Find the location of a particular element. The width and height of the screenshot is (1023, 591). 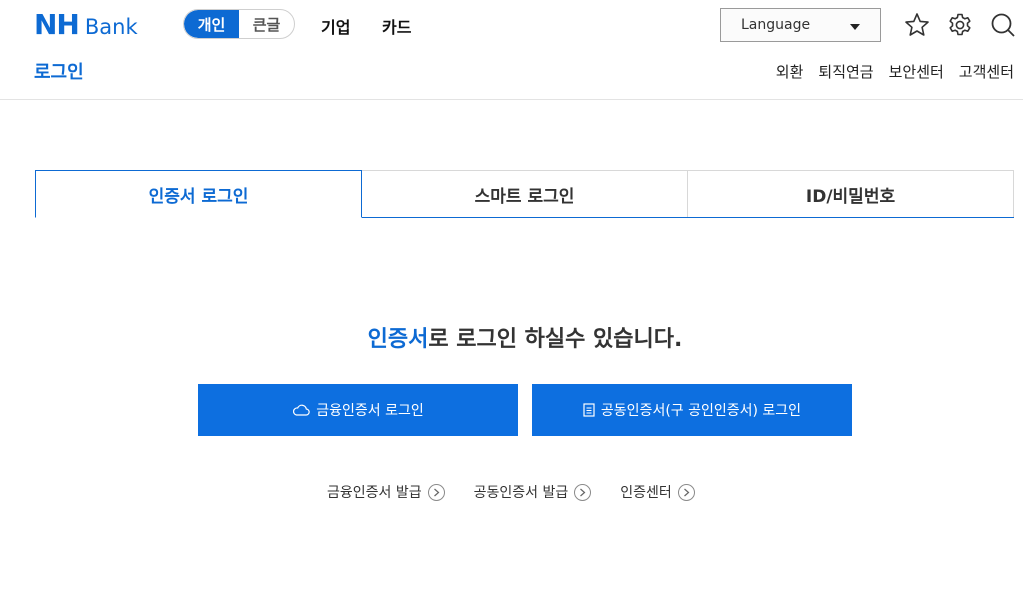

link-certificate-center: 인증센터 is located at coordinates (657, 492).